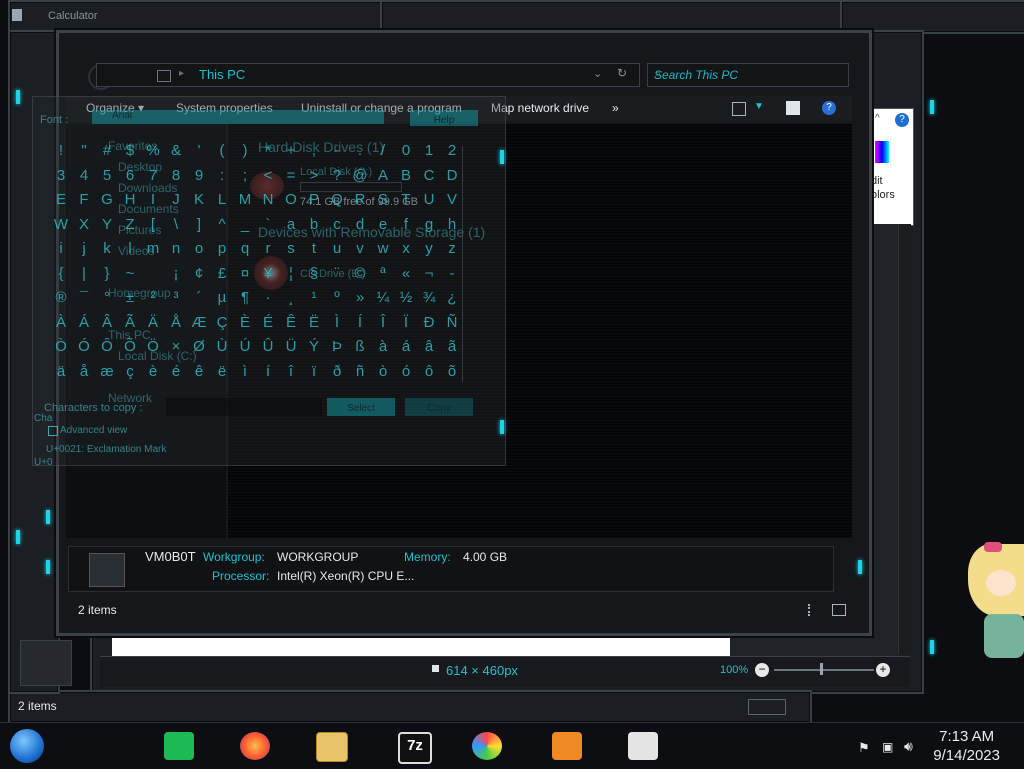 The height and width of the screenshot is (769, 1024). Describe the element at coordinates (337, 227) in the screenshot. I see `charmap-cell: c` at that location.